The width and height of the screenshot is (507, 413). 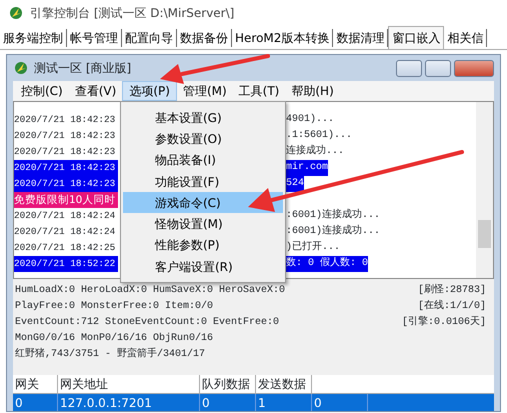 What do you see at coordinates (149, 38) in the screenshot?
I see `tab: 配置向导` at bounding box center [149, 38].